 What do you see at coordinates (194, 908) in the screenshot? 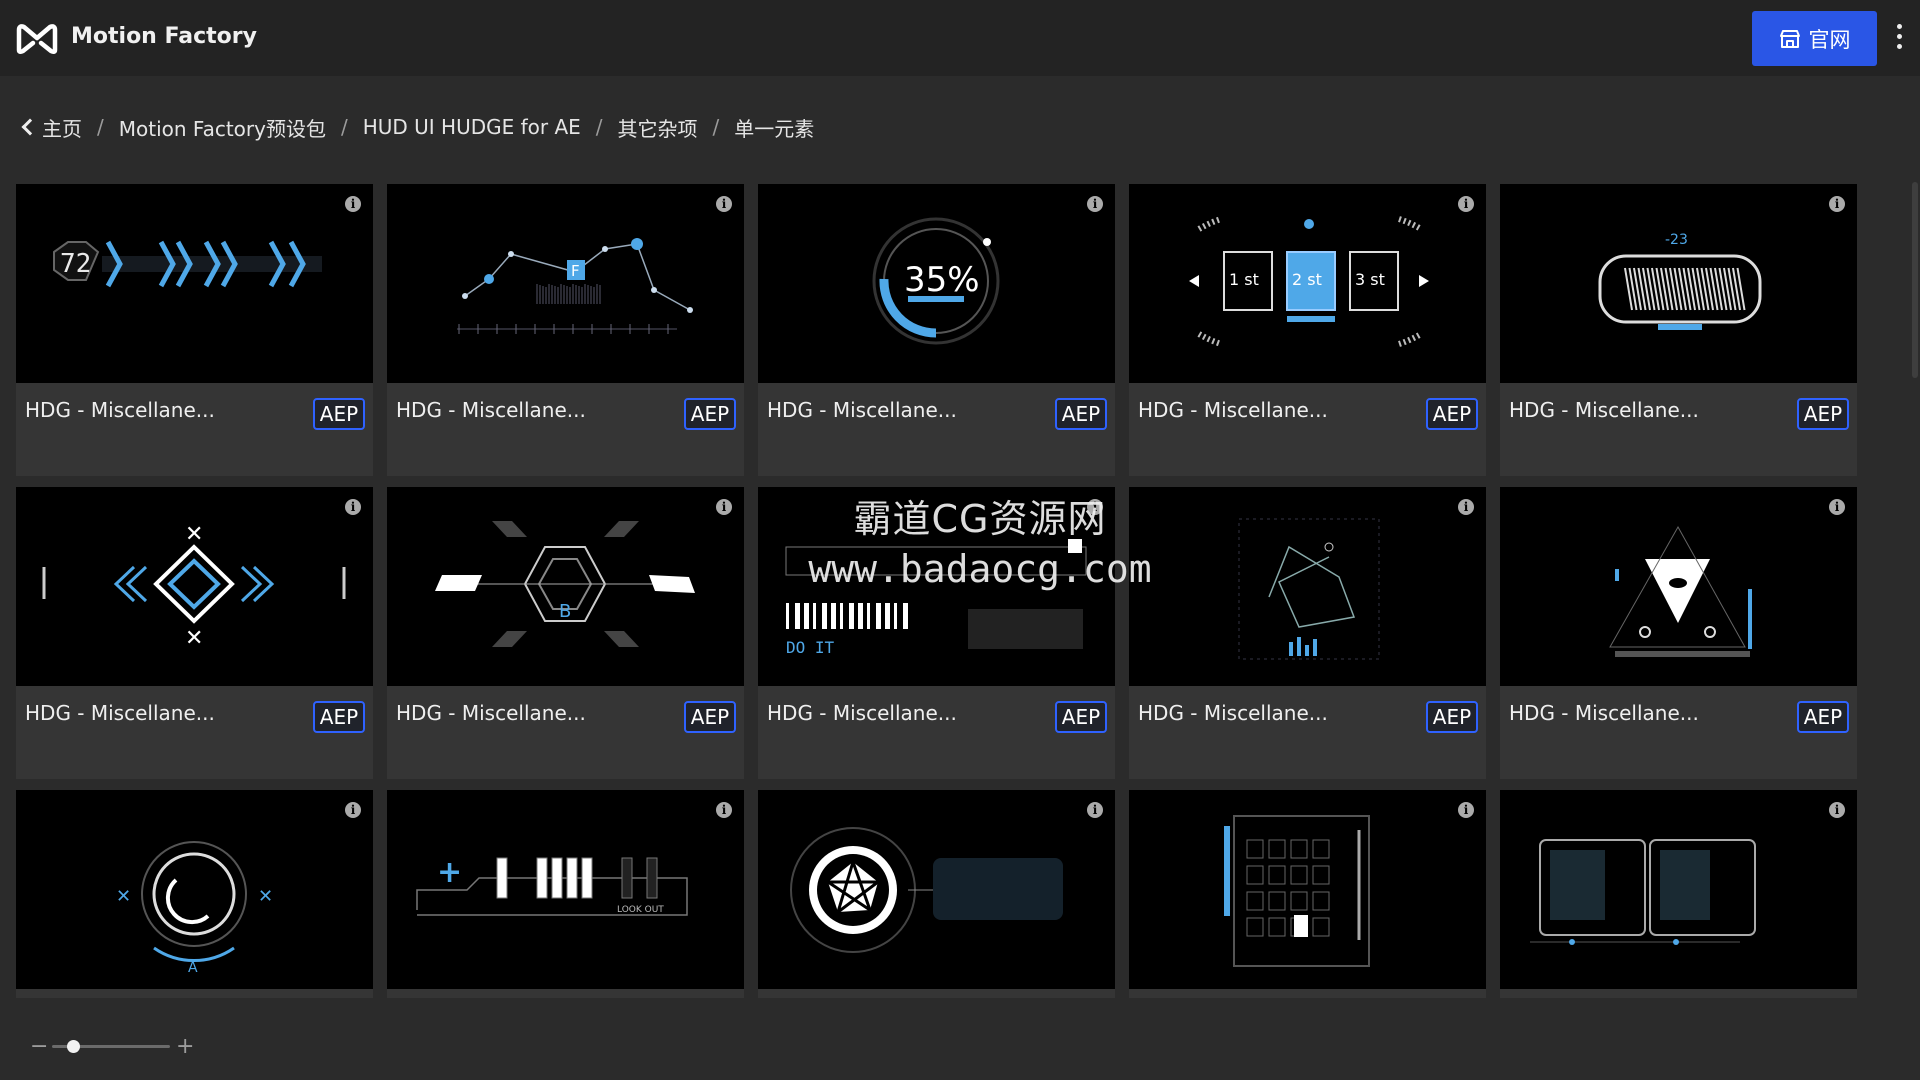
I see `thumbnail-graphic: ✕ ✕ A` at bounding box center [194, 908].